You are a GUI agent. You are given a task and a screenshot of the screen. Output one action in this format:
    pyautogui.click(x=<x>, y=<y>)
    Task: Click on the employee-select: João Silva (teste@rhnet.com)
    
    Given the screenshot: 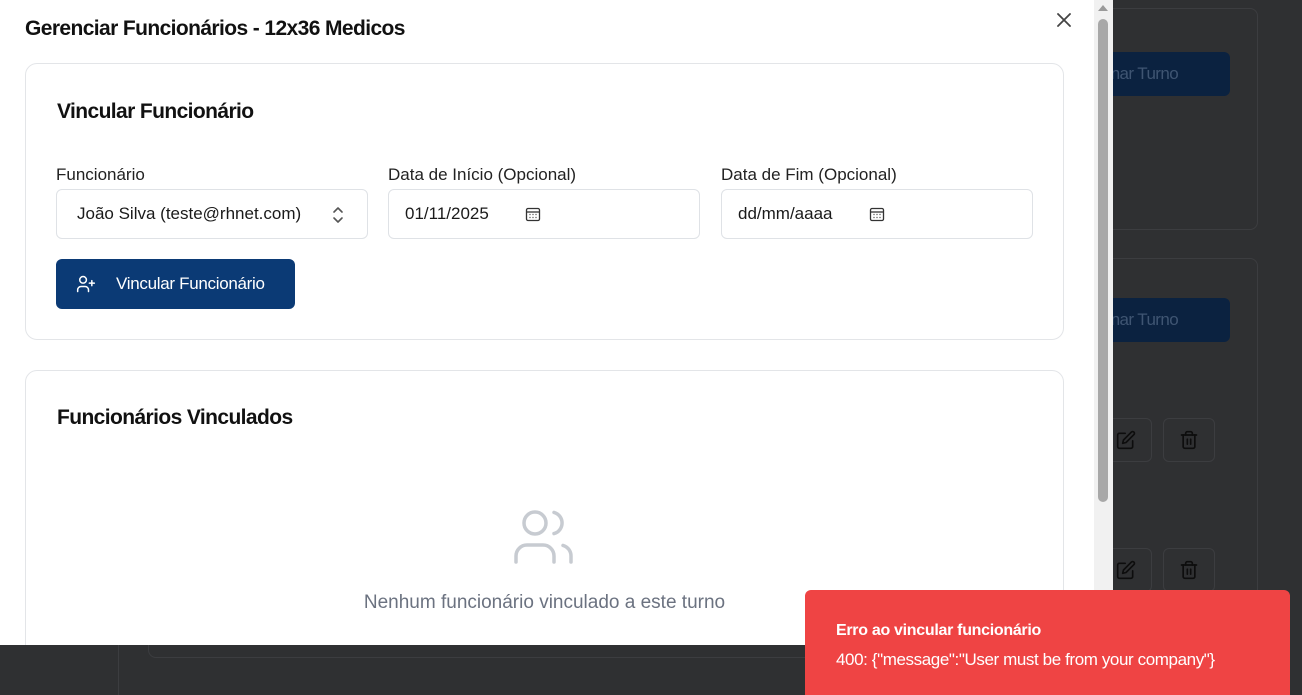 What is the action you would take?
    pyautogui.click(x=212, y=214)
    